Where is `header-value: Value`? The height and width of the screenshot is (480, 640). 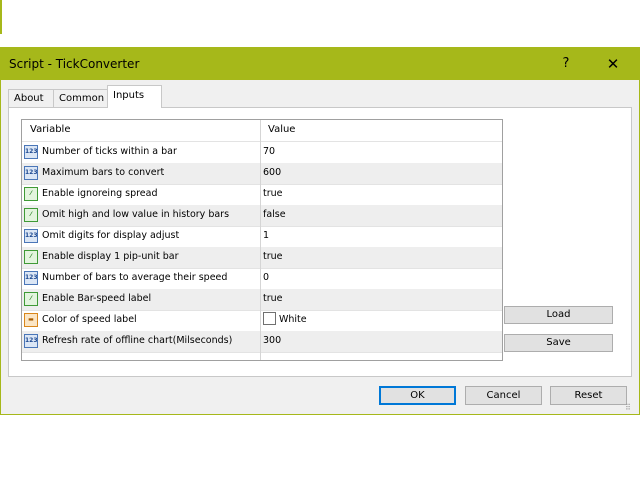
header-value: Value is located at coordinates (281, 129).